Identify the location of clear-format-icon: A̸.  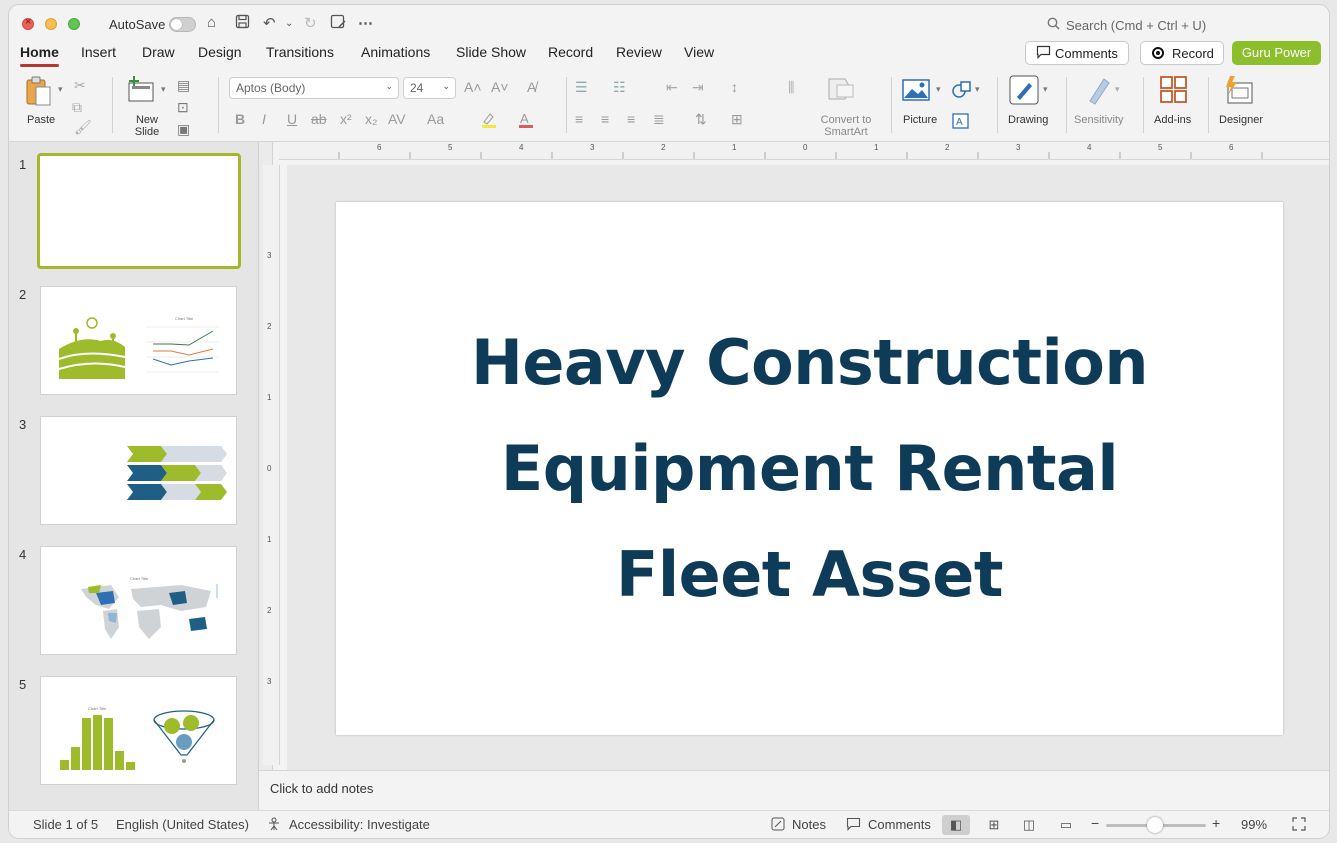
(531, 87).